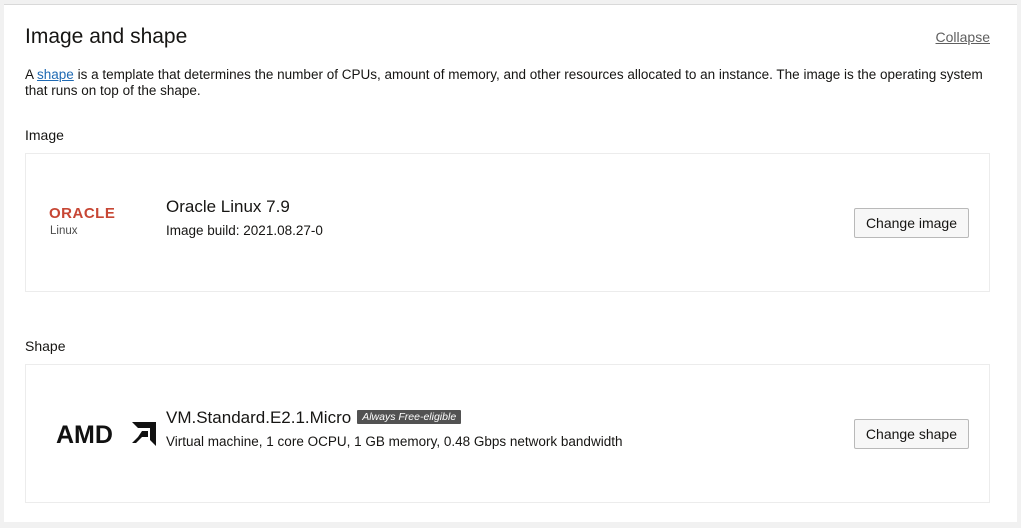 The image size is (1021, 528). Describe the element at coordinates (106, 36) in the screenshot. I see `section-title: Image and shape` at that location.